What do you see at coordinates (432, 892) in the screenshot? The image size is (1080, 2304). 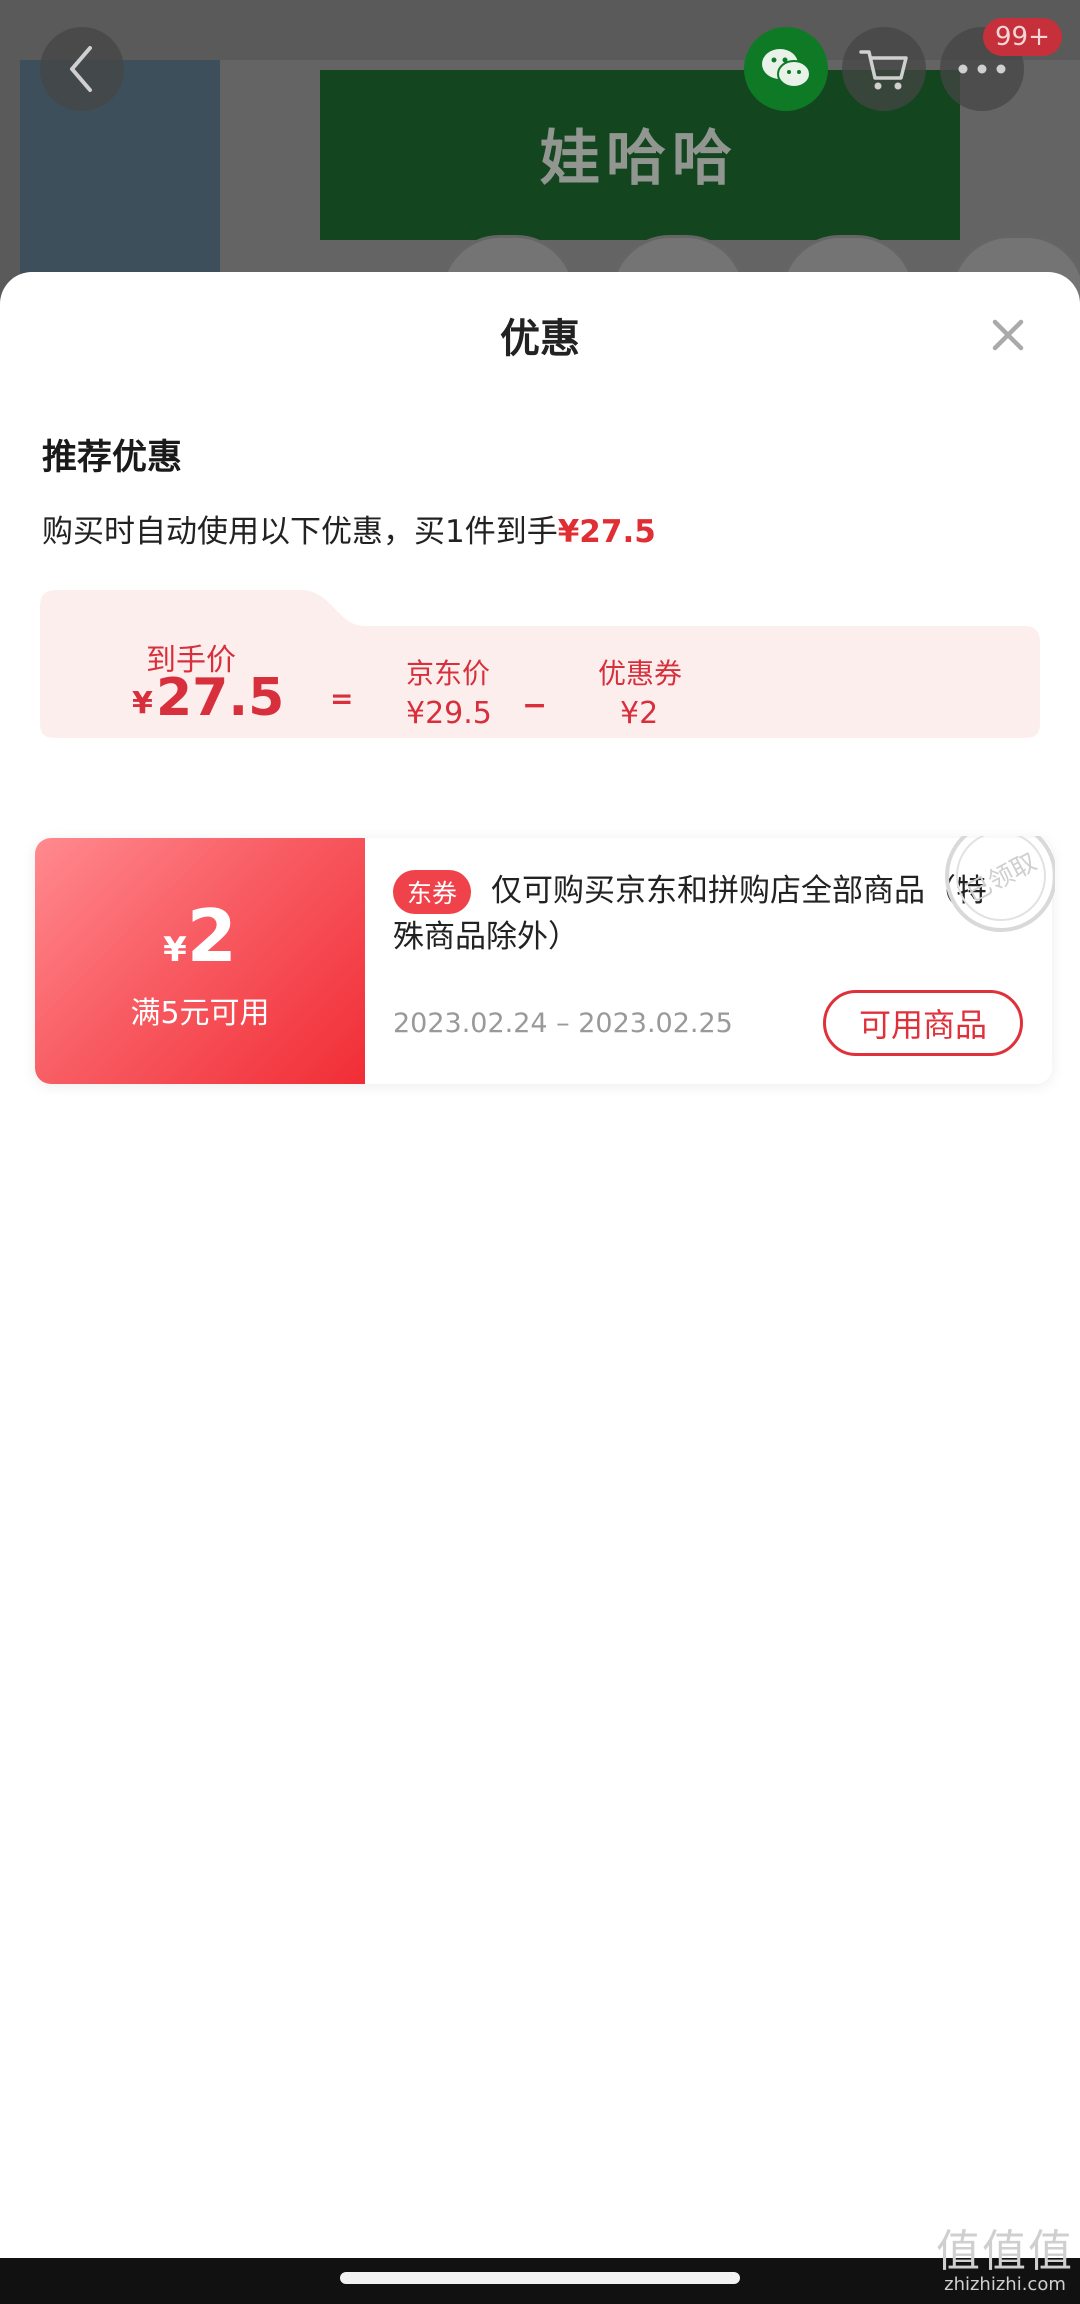 I see `coupon-type-tag: 东券` at bounding box center [432, 892].